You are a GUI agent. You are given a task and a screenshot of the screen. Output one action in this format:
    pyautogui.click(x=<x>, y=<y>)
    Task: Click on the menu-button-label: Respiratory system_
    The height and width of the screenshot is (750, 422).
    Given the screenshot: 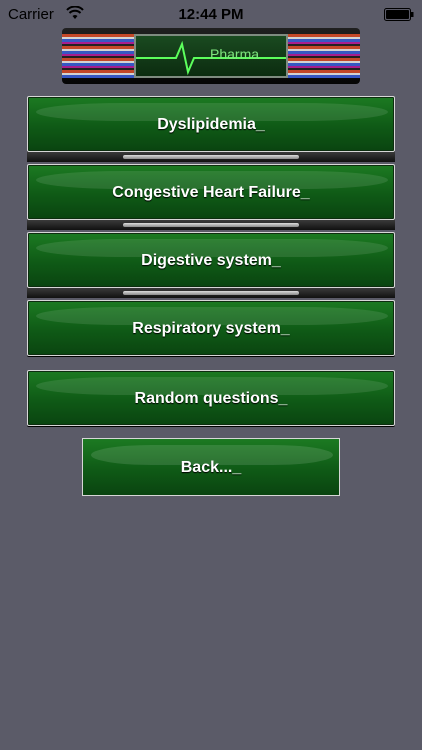 What is the action you would take?
    pyautogui.click(x=211, y=328)
    